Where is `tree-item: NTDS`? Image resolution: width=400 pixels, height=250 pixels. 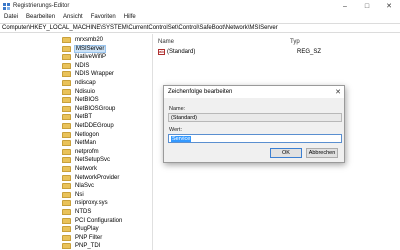 tree-item: NTDS is located at coordinates (77, 212).